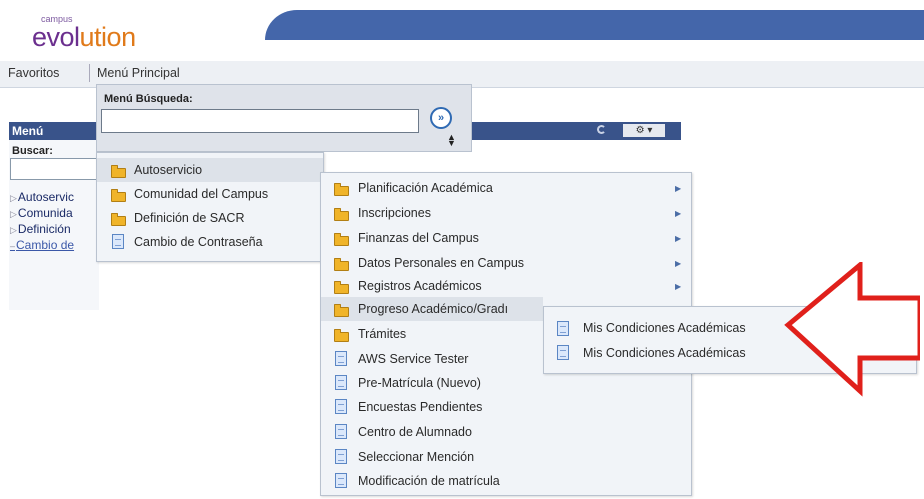 This screenshot has height=499, width=924. What do you see at coordinates (394, 213) in the screenshot?
I see `menu2-item-inscripciones: Inscripciones` at bounding box center [394, 213].